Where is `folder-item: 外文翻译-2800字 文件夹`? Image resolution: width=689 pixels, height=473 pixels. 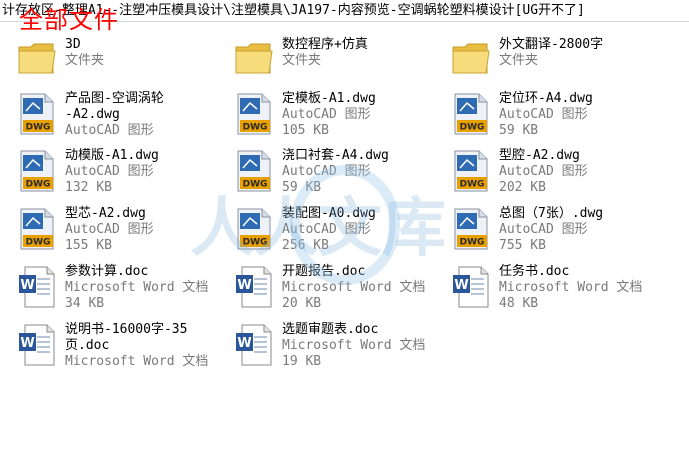 folder-item: 外文翻译-2800字 文件夹 is located at coordinates (556, 65).